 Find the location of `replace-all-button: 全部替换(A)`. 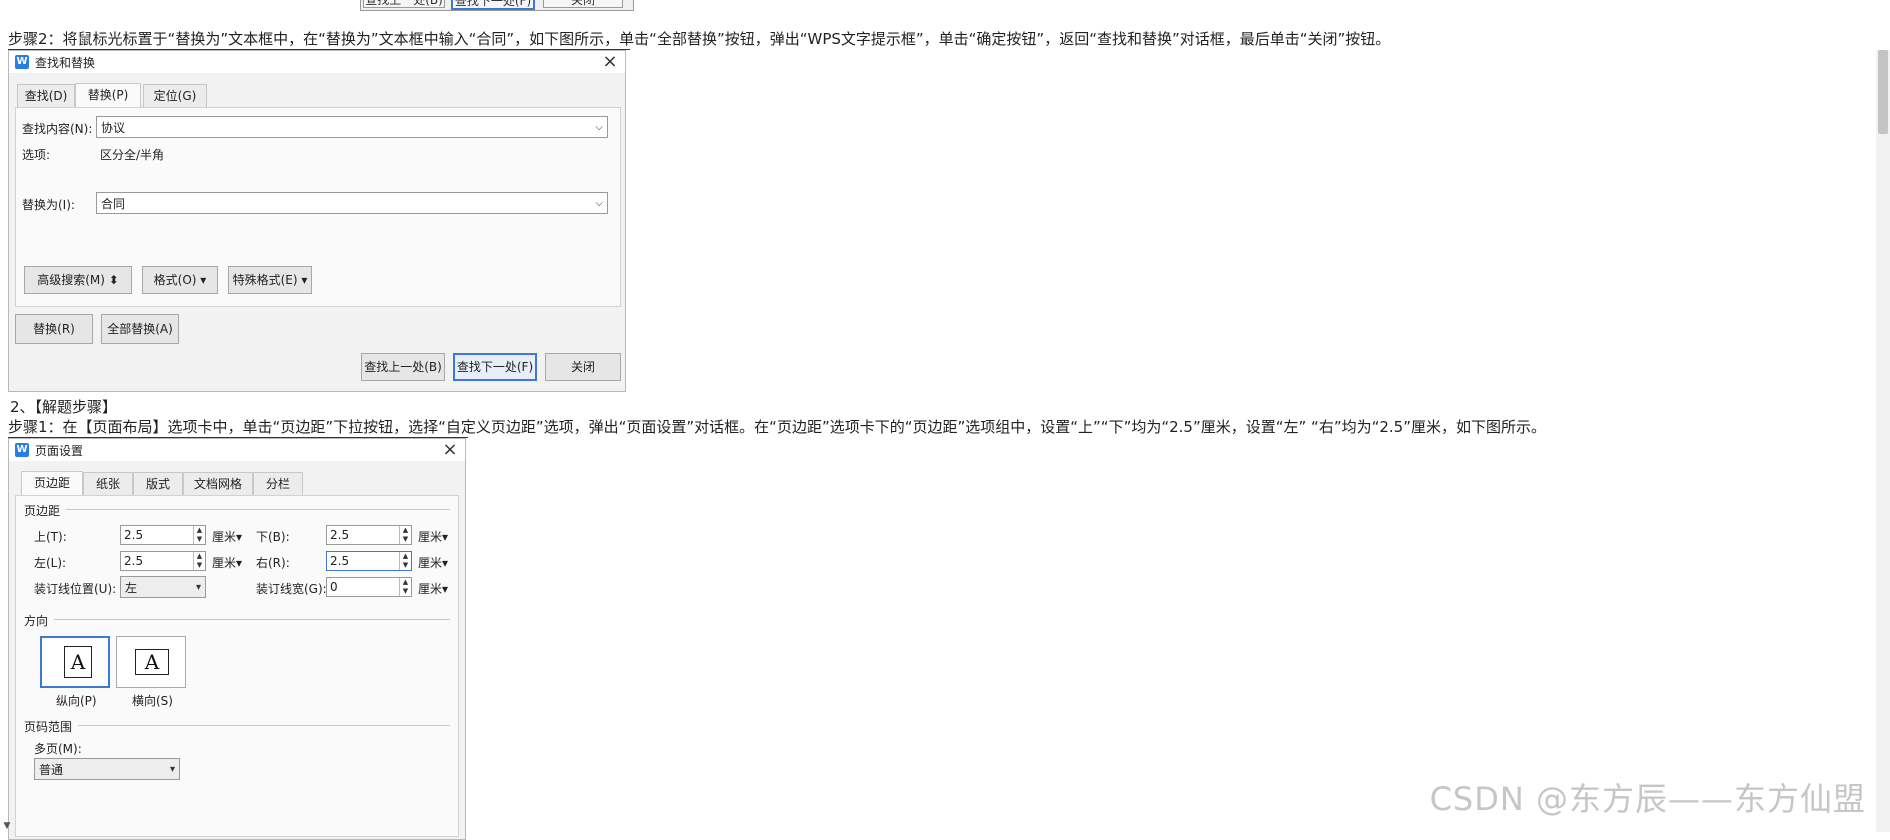

replace-all-button: 全部替换(A) is located at coordinates (140, 329).